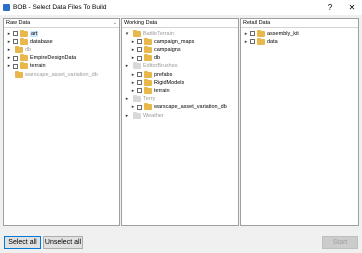  I want to click on close-button: ✕, so click(352, 7).